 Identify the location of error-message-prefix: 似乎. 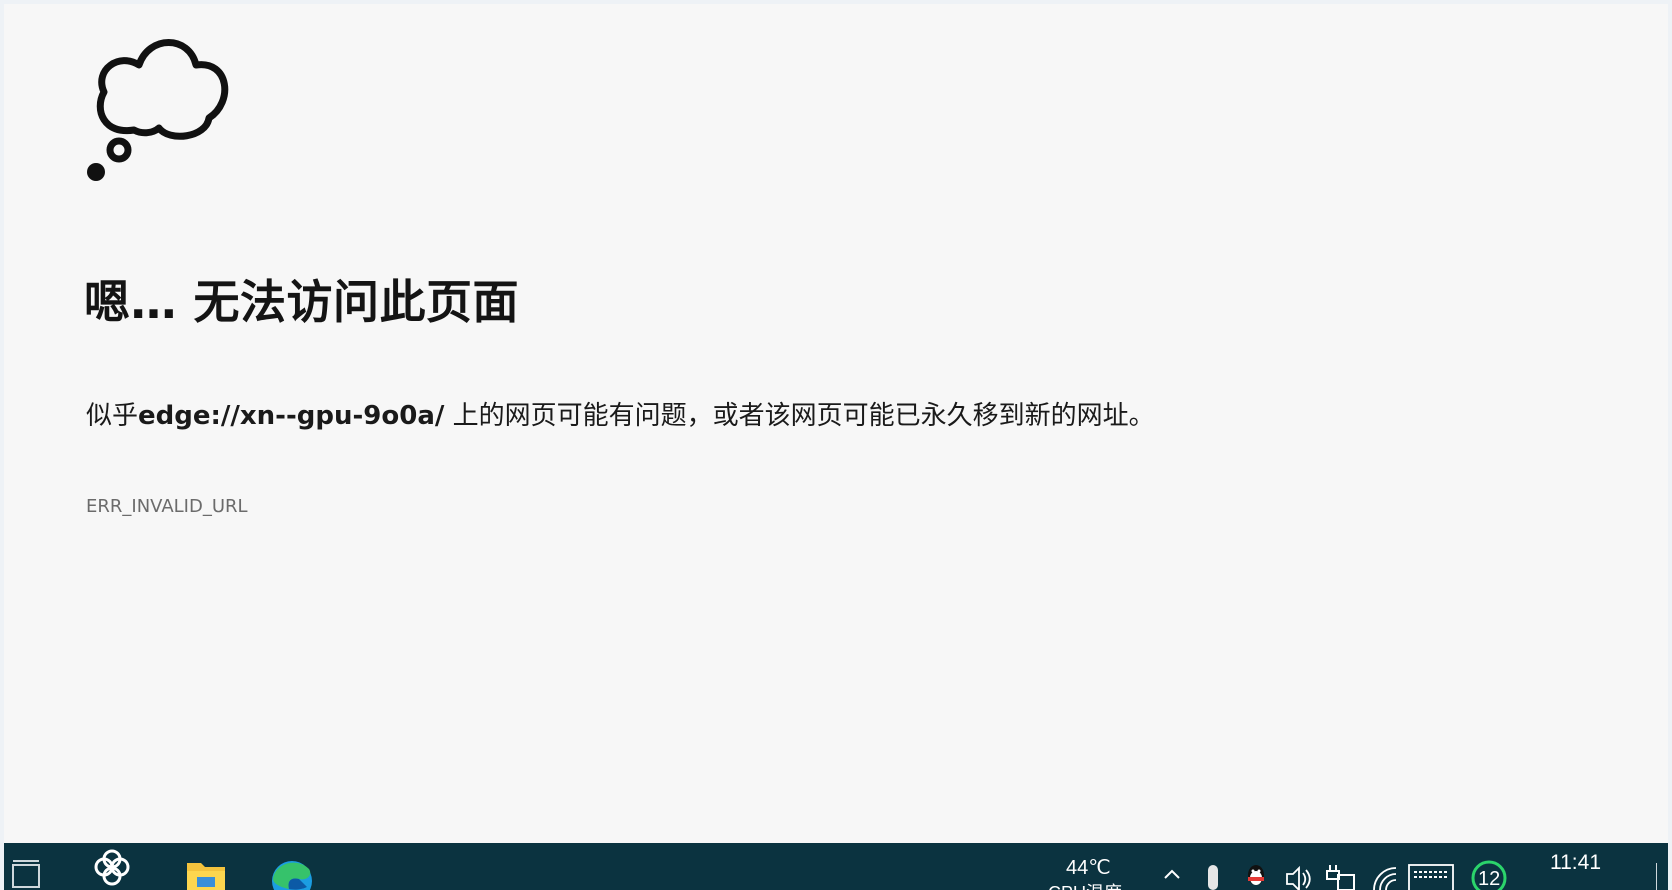
(112, 416).